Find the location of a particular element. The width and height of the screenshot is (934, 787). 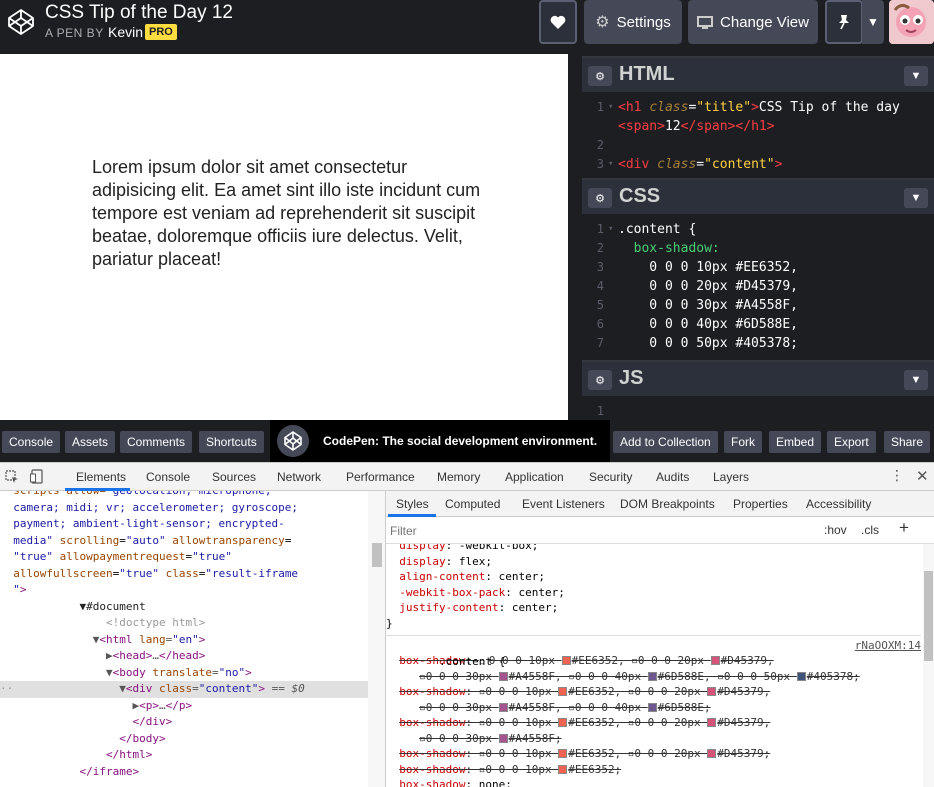

avatar is located at coordinates (911, 22).